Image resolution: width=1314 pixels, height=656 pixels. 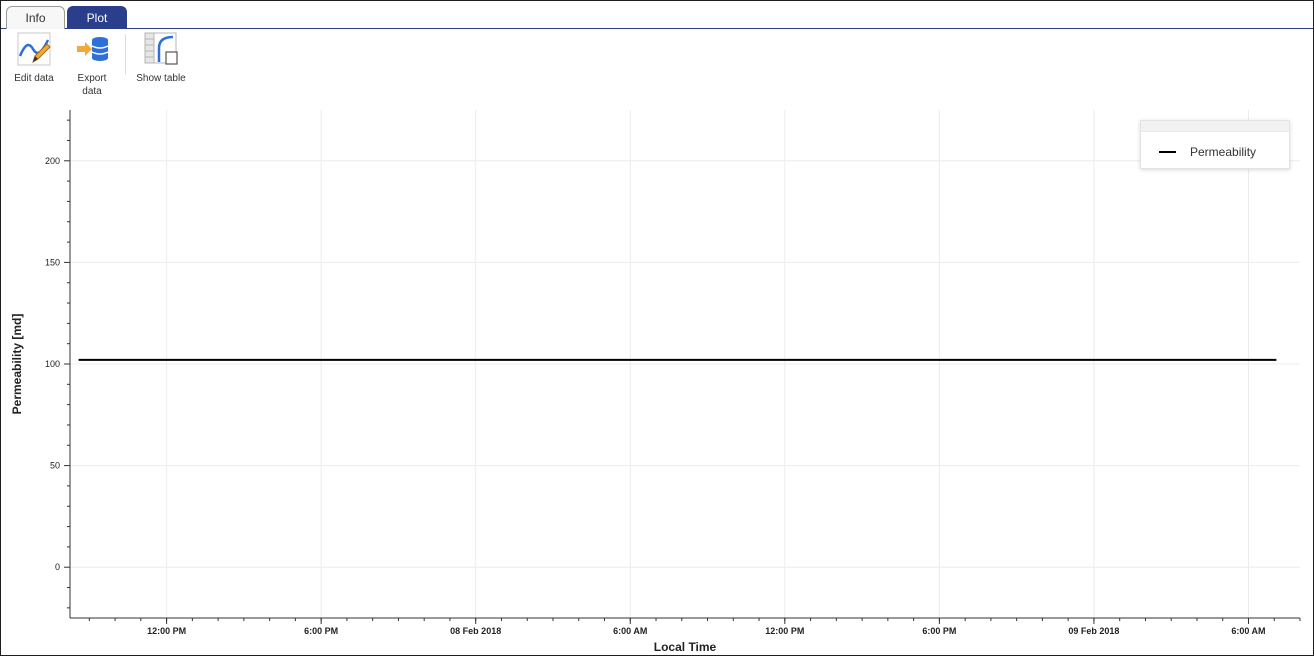 I want to click on show-table-button: Show table, so click(x=161, y=58).